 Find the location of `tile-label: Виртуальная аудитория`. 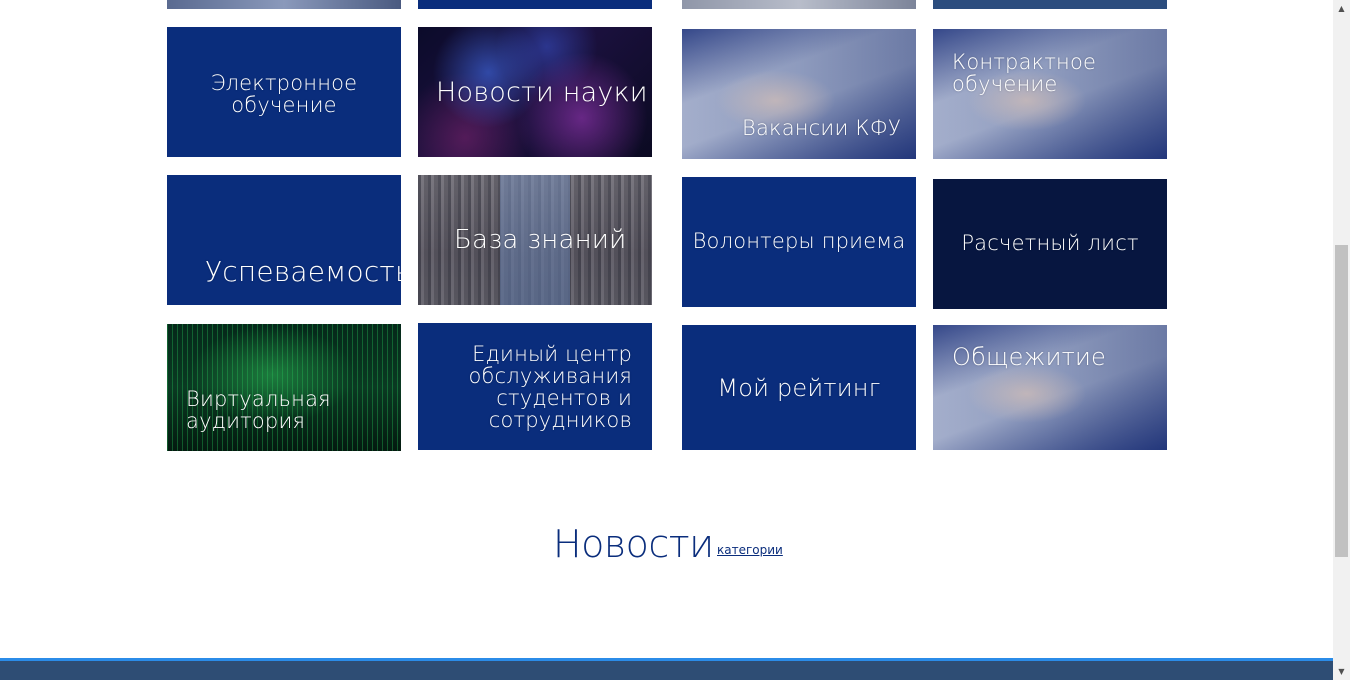

tile-label: Виртуальная аудитория is located at coordinates (258, 410).